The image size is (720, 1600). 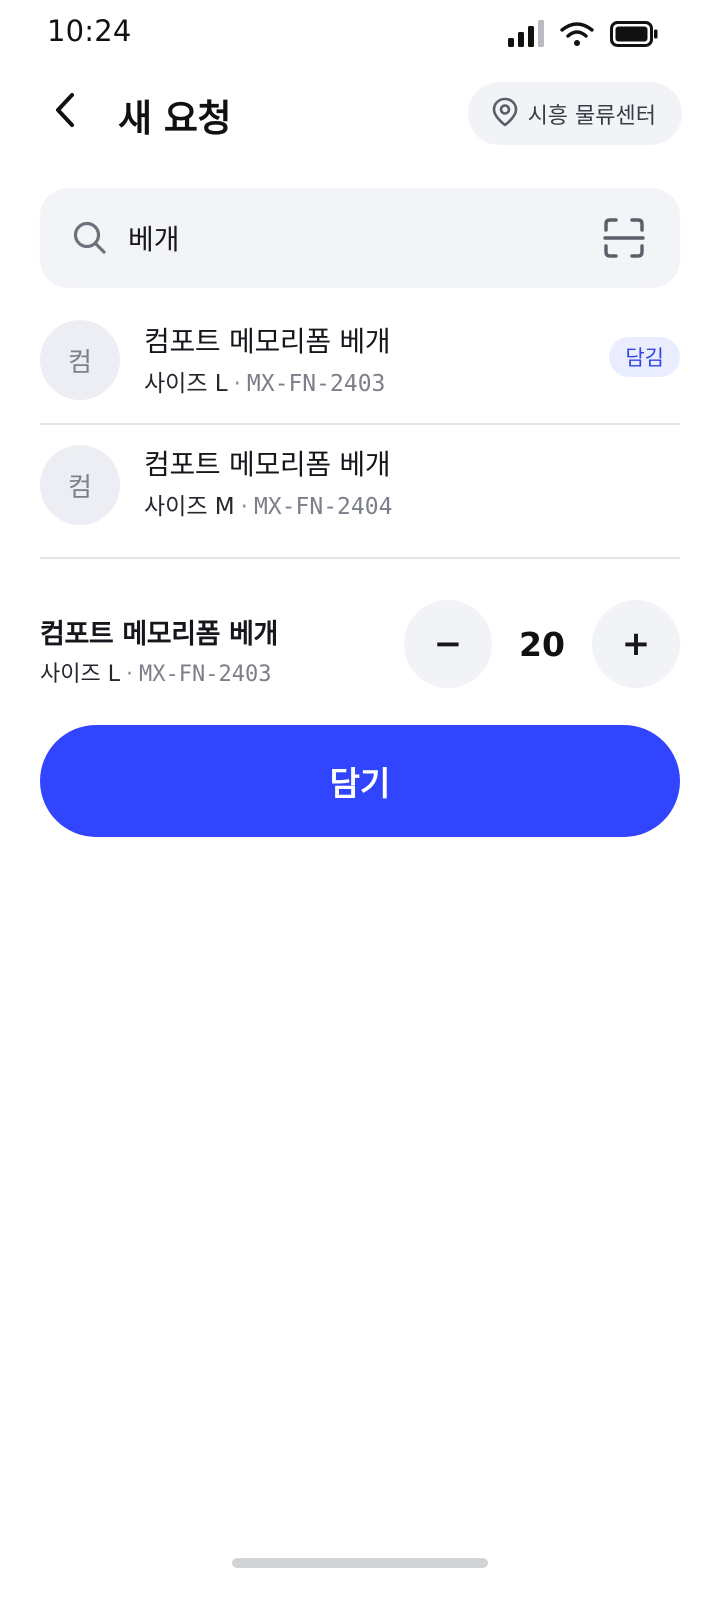 I want to click on header: 새 요청 시흥 물류센터, so click(x=360, y=113).